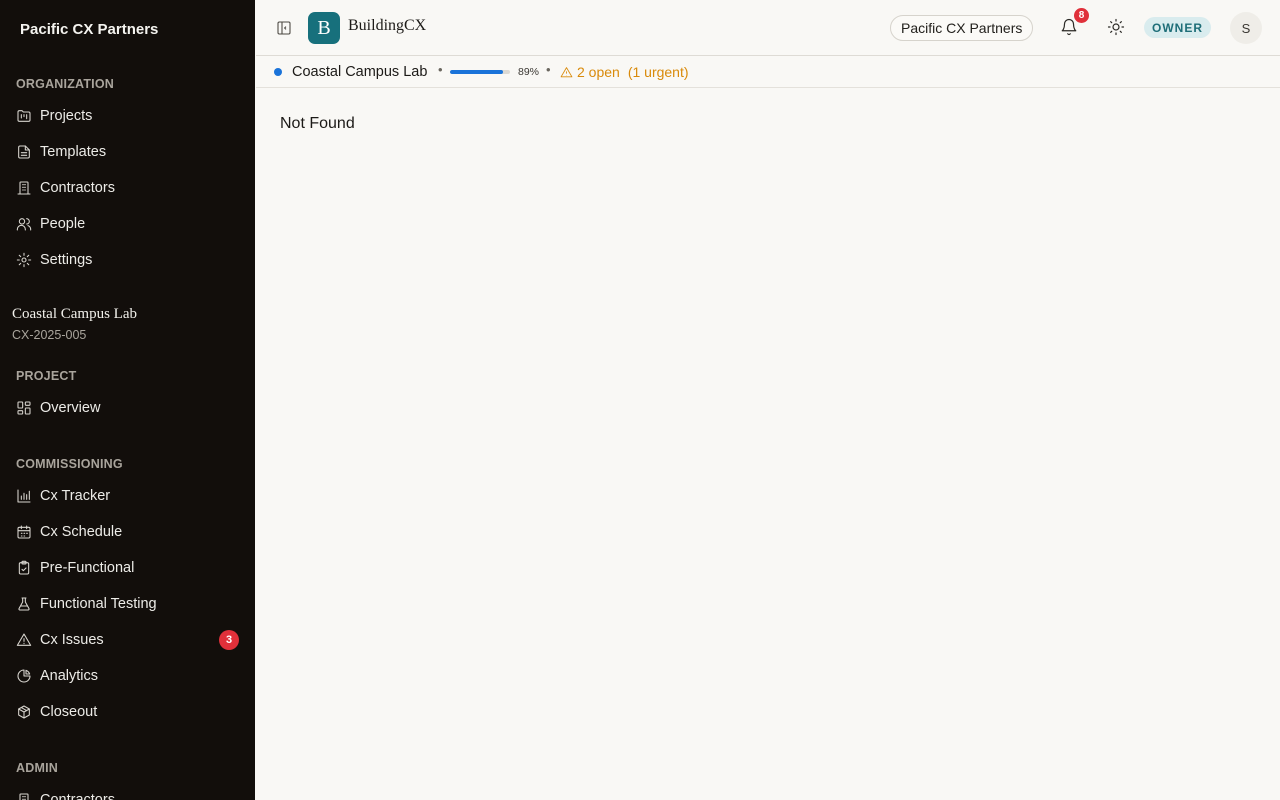  I want to click on sidebar-item-templates: Templates, so click(127, 152).